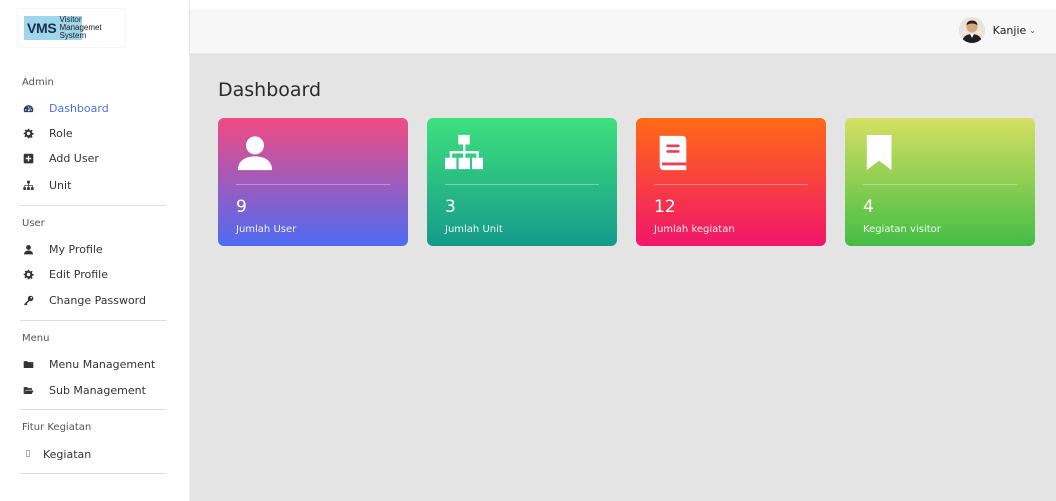 The width and height of the screenshot is (1056, 501). I want to click on sidebar-item-role: Role, so click(47, 133).